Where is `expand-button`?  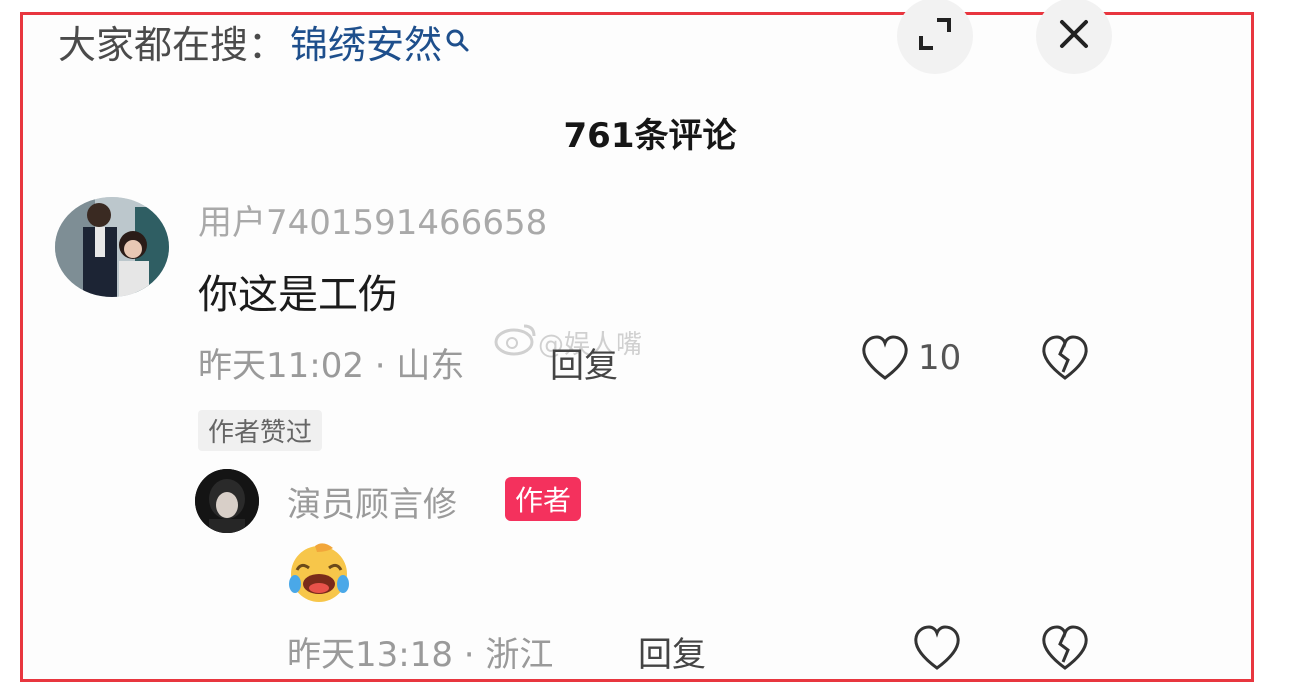
expand-button is located at coordinates (935, 37).